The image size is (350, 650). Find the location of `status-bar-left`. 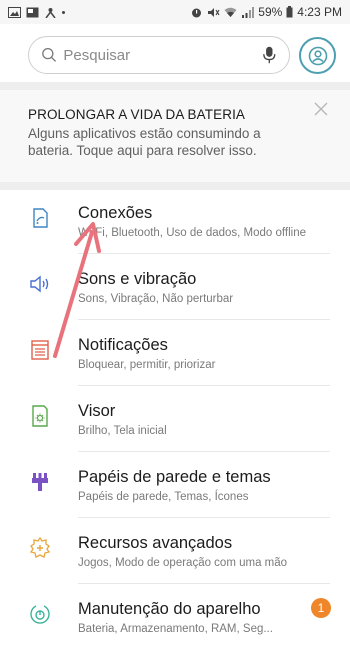

status-bar-left is located at coordinates (36, 12).